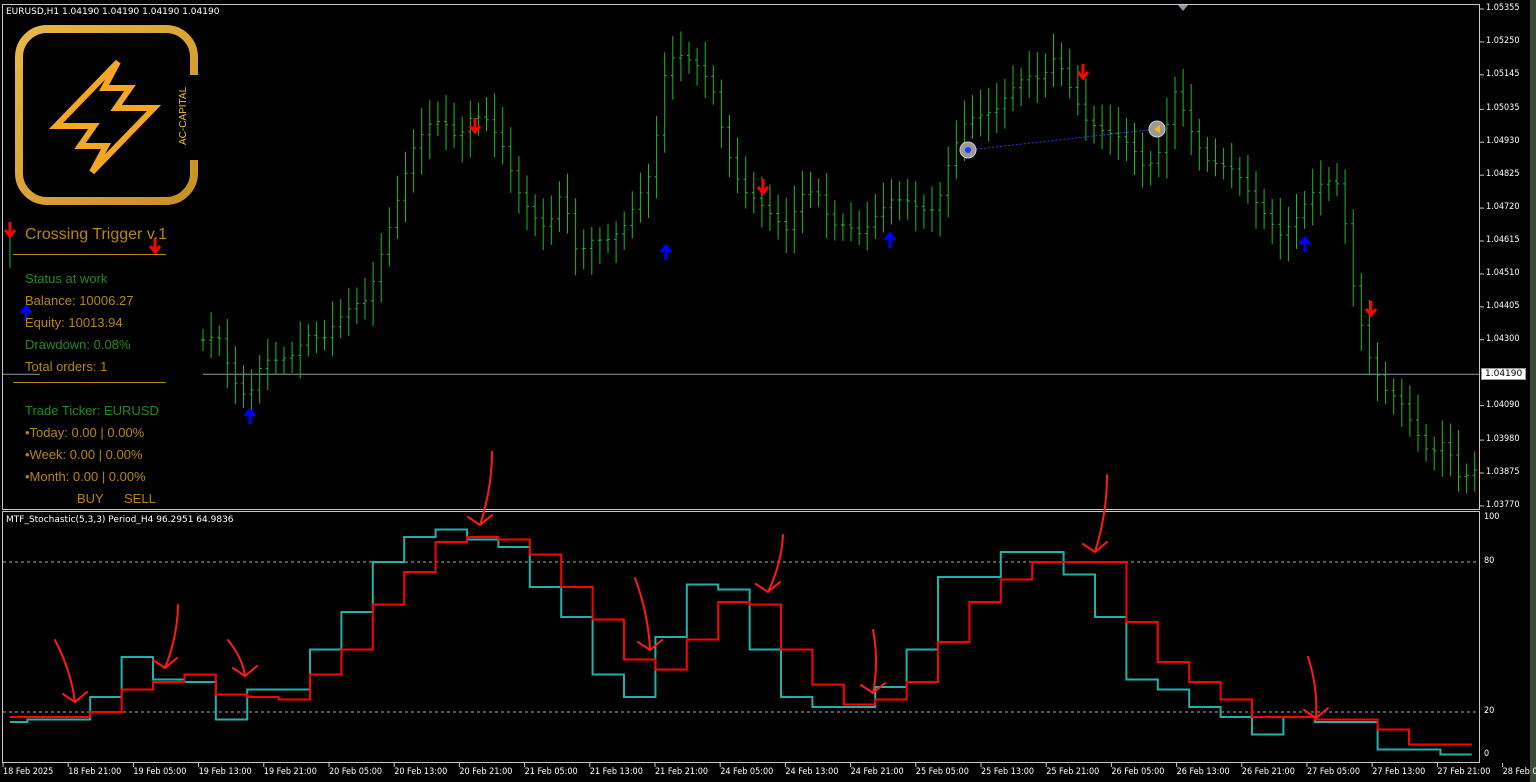 The image size is (1536, 782). I want to click on time-tick-label: 24 Feb 05:00, so click(747, 772).